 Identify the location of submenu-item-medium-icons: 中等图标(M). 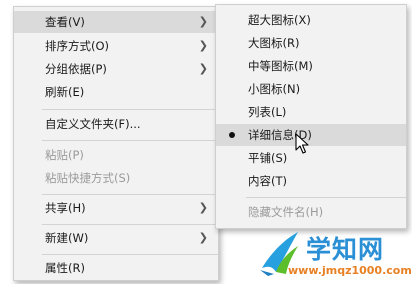
(311, 66).